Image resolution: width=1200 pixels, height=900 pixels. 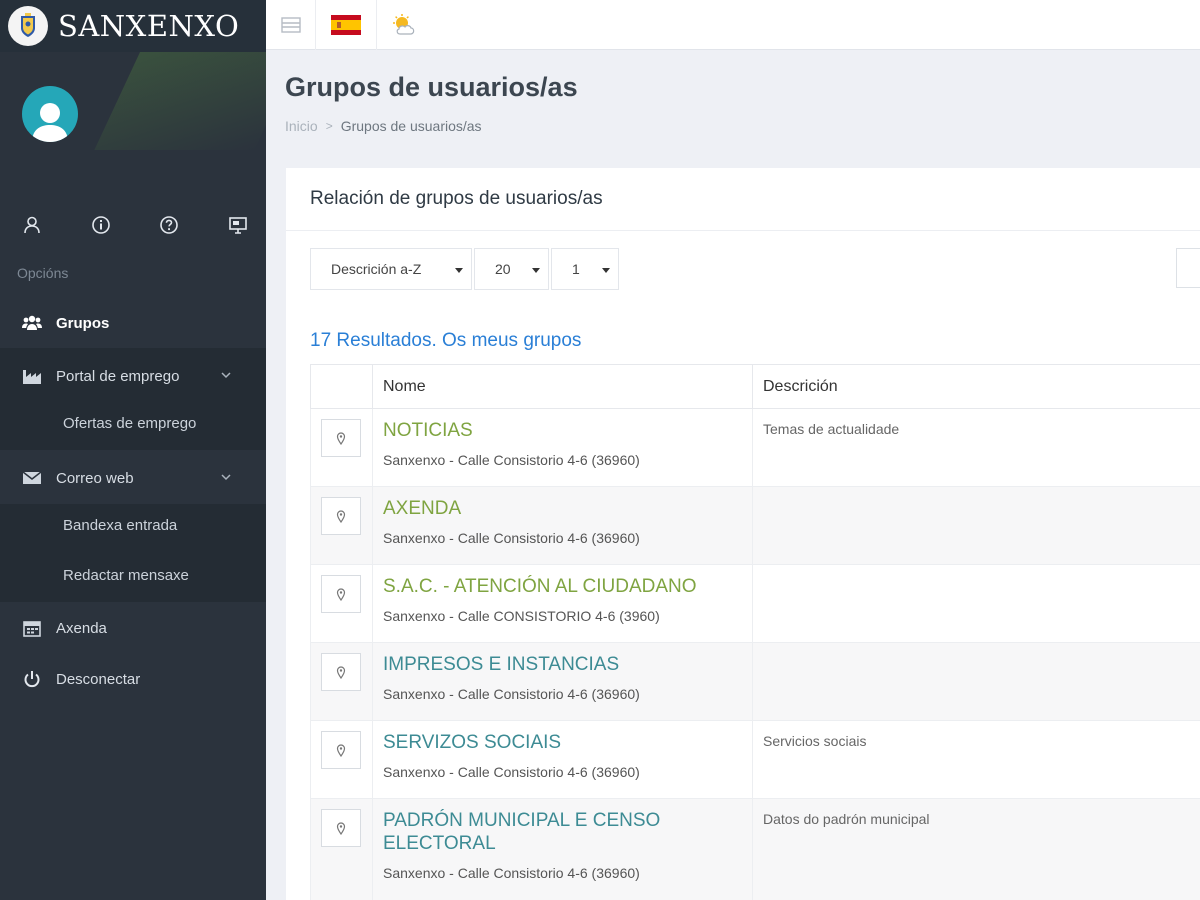 I want to click on sidebar-item-portal-emprego: Portal de emprego, so click(x=133, y=376).